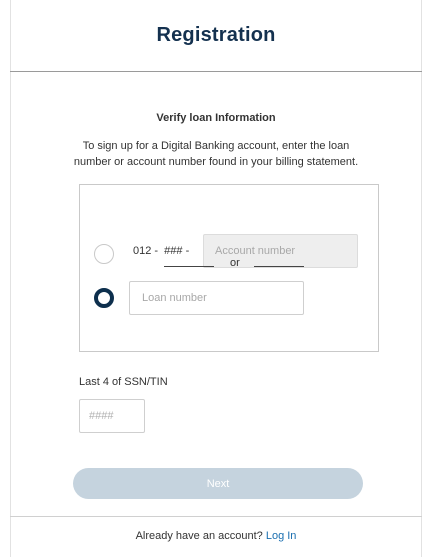  I want to click on loan-number-input, so click(216, 298).